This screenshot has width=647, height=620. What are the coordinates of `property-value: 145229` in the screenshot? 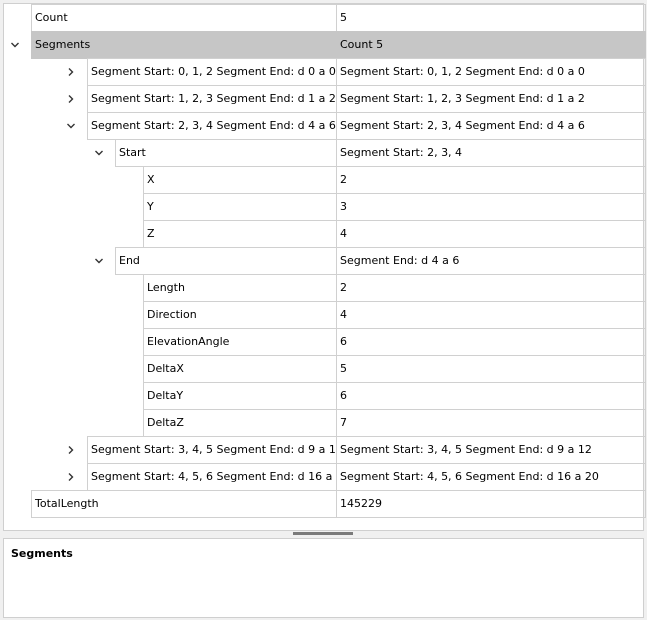 It's located at (491, 504).